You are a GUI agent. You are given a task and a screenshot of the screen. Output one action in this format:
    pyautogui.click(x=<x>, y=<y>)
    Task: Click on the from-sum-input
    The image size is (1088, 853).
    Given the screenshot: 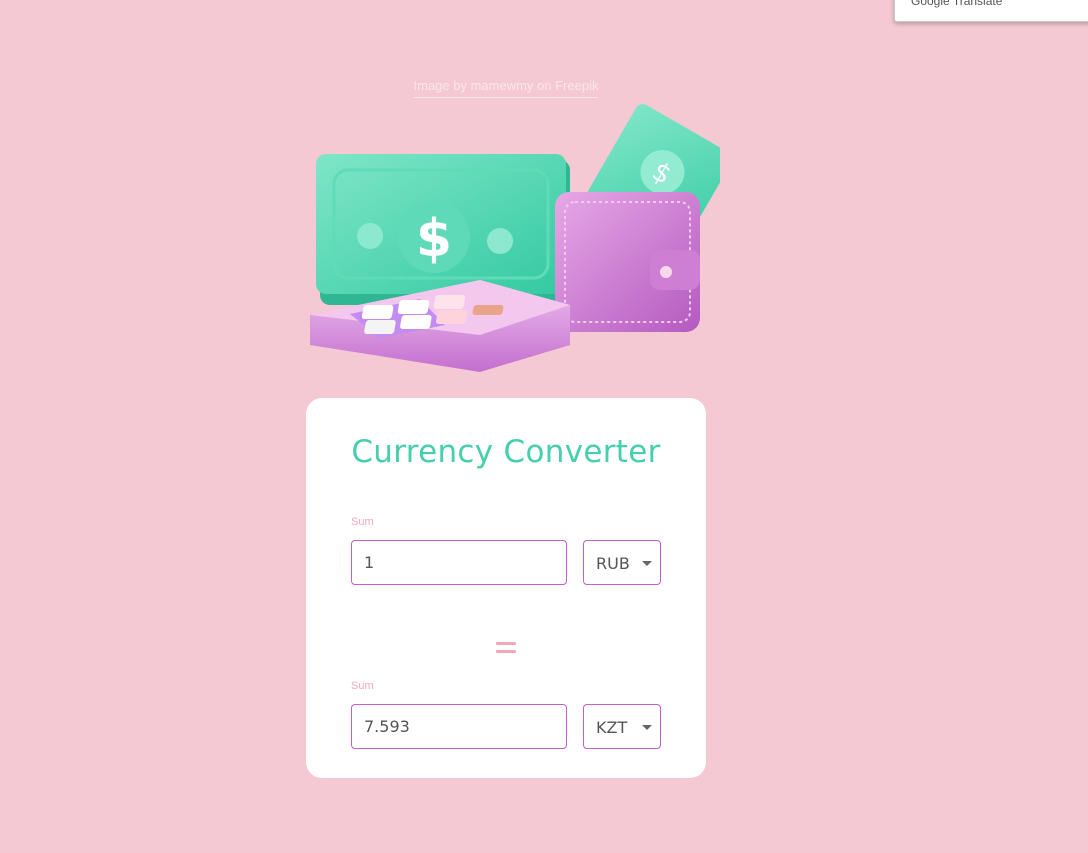 What is the action you would take?
    pyautogui.click(x=459, y=562)
    